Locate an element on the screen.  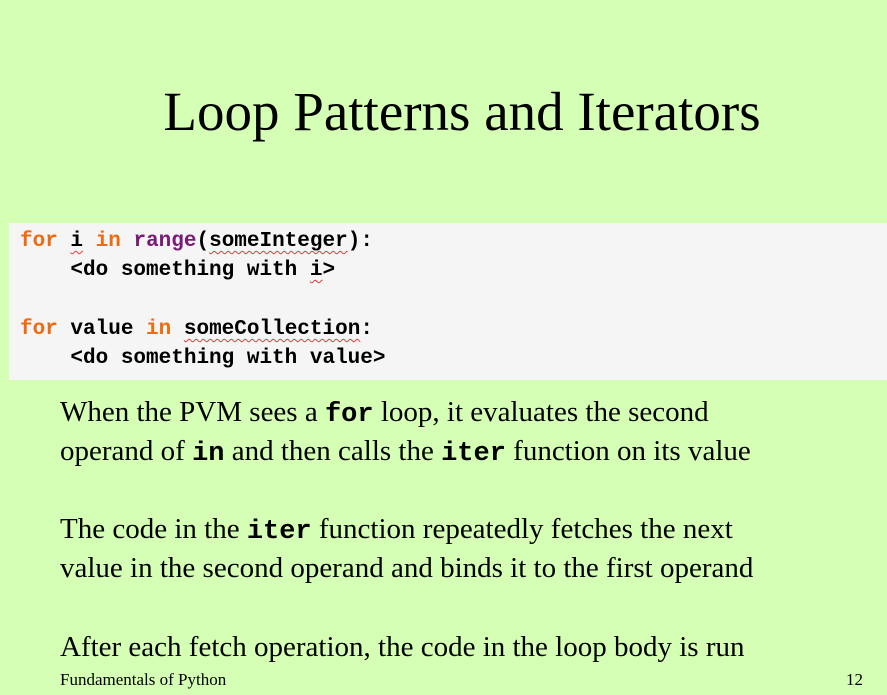
paragraph-text: When the PVM sees a is located at coordinates (192, 412).